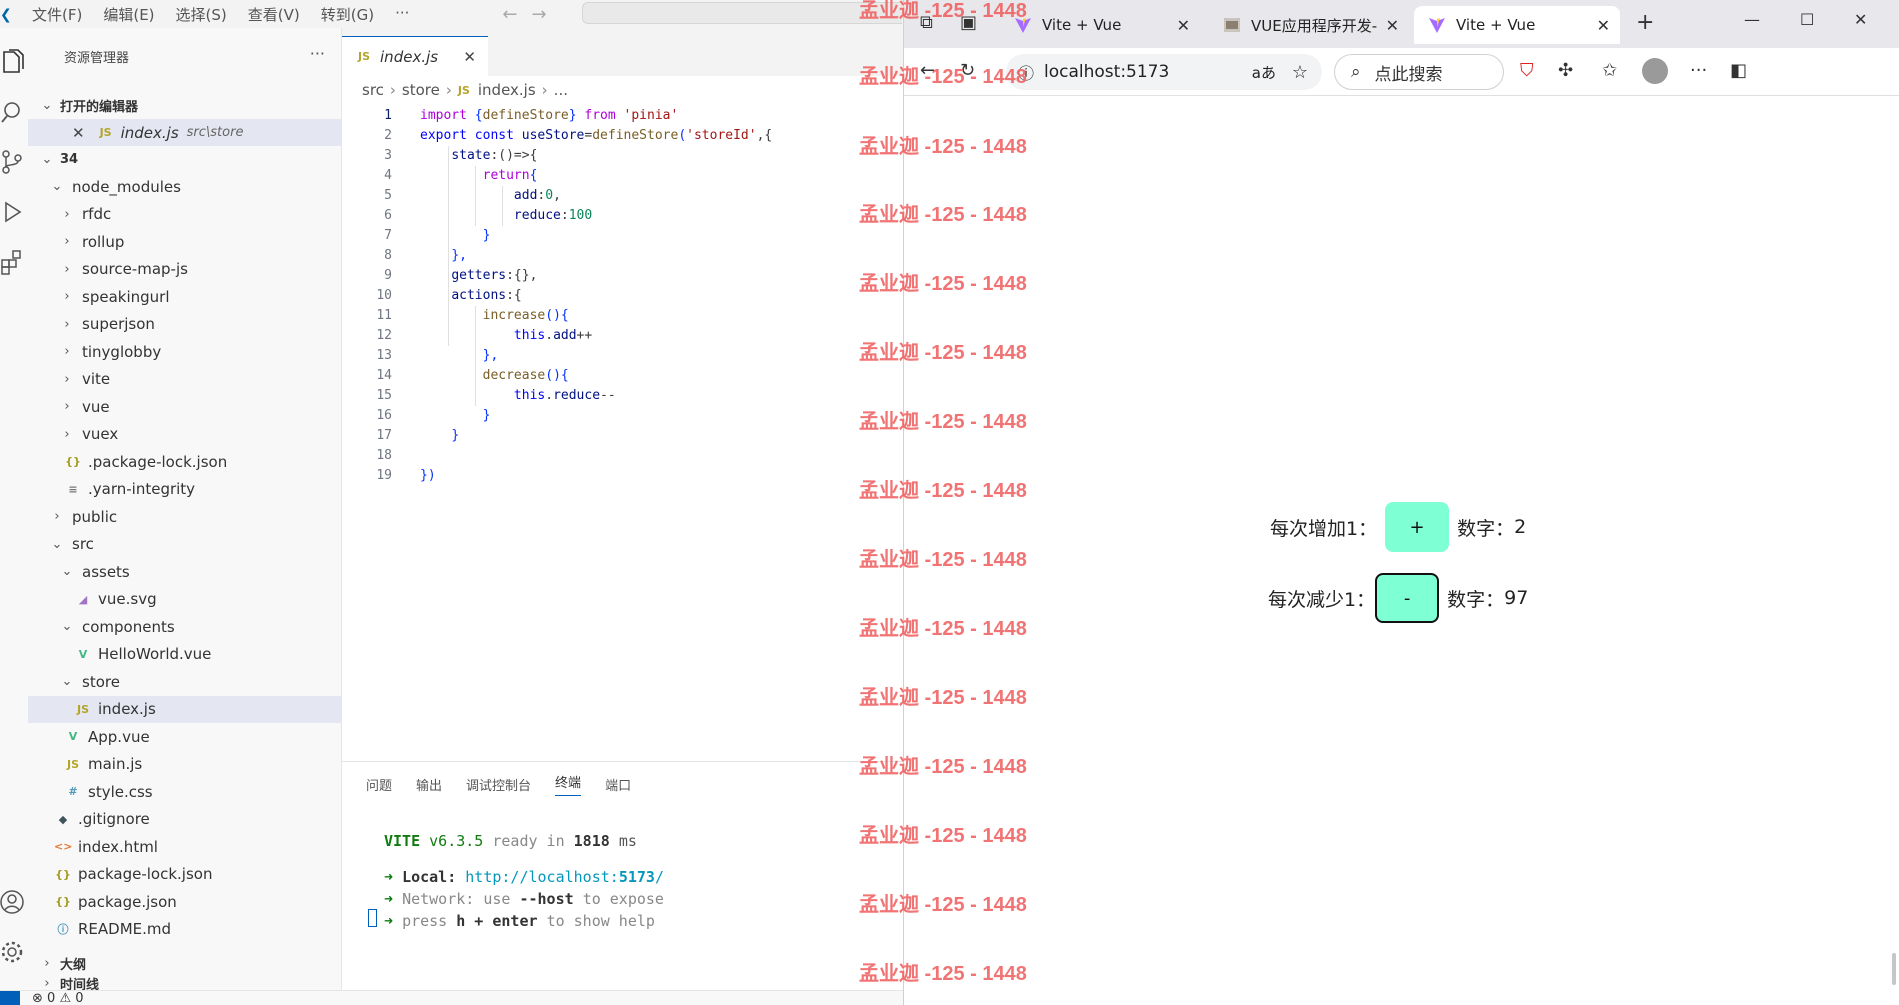  I want to click on settings-gear-icon, so click(13, 952).